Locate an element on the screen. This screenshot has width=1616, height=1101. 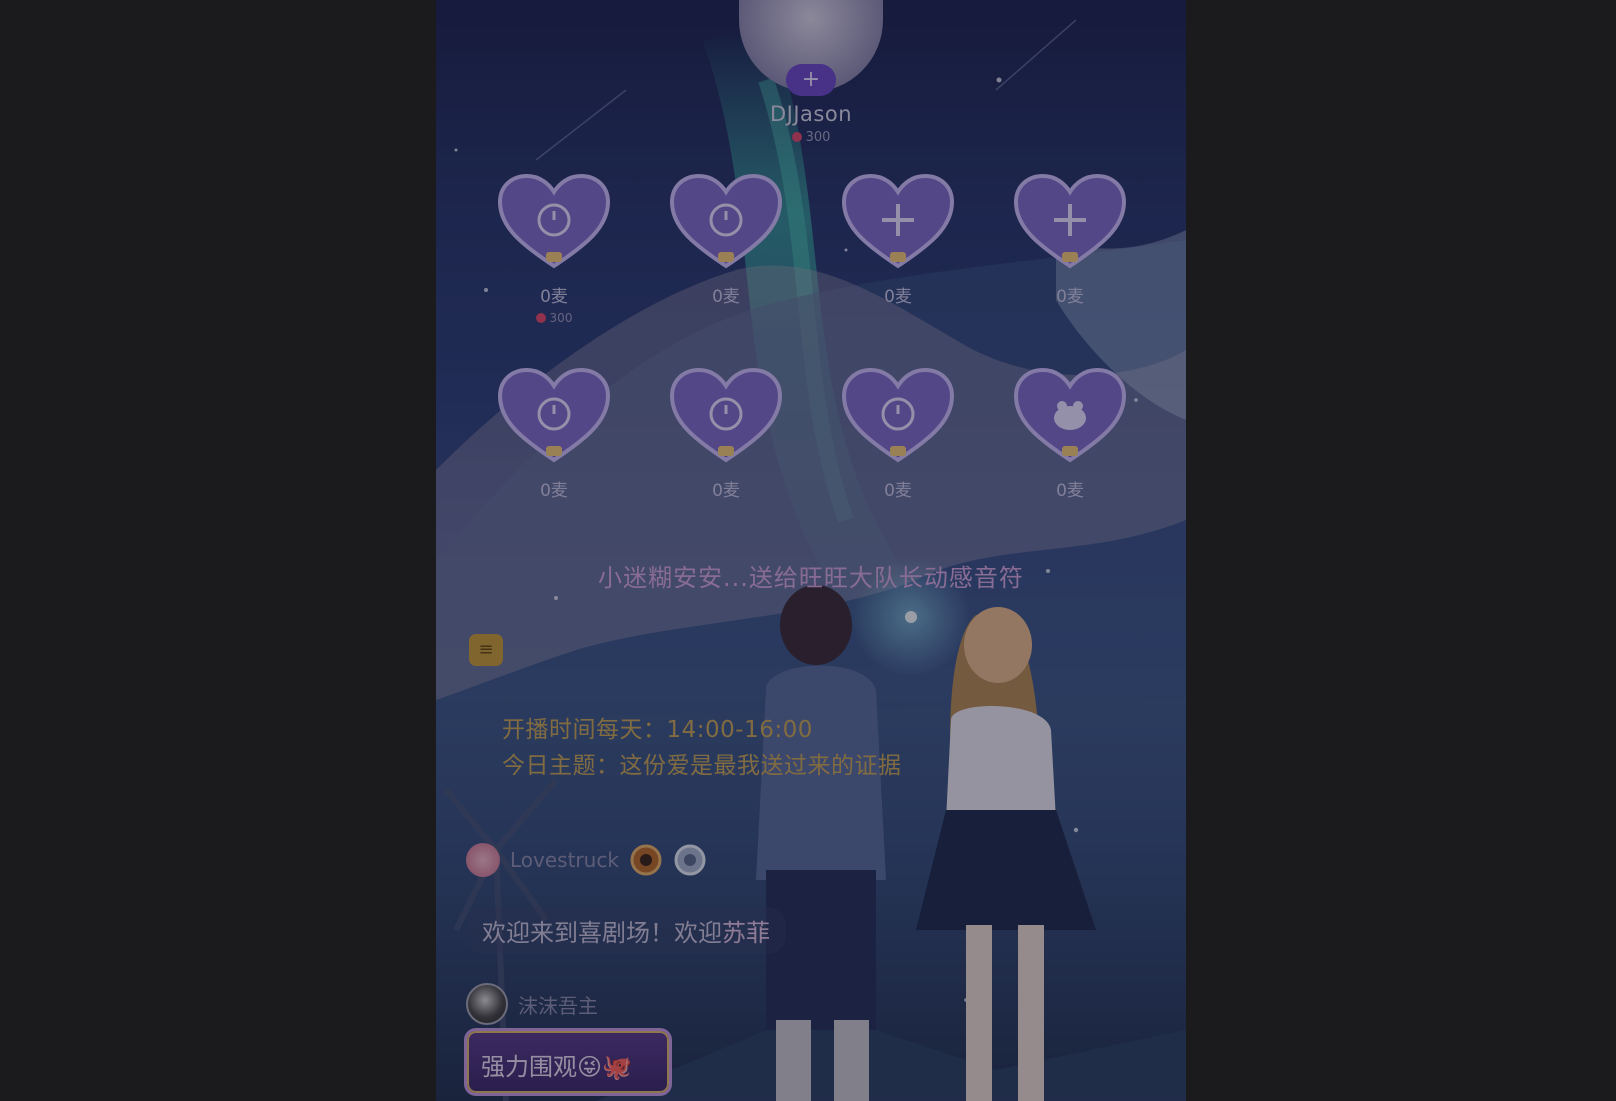
seat-score: 300 is located at coordinates (554, 318).